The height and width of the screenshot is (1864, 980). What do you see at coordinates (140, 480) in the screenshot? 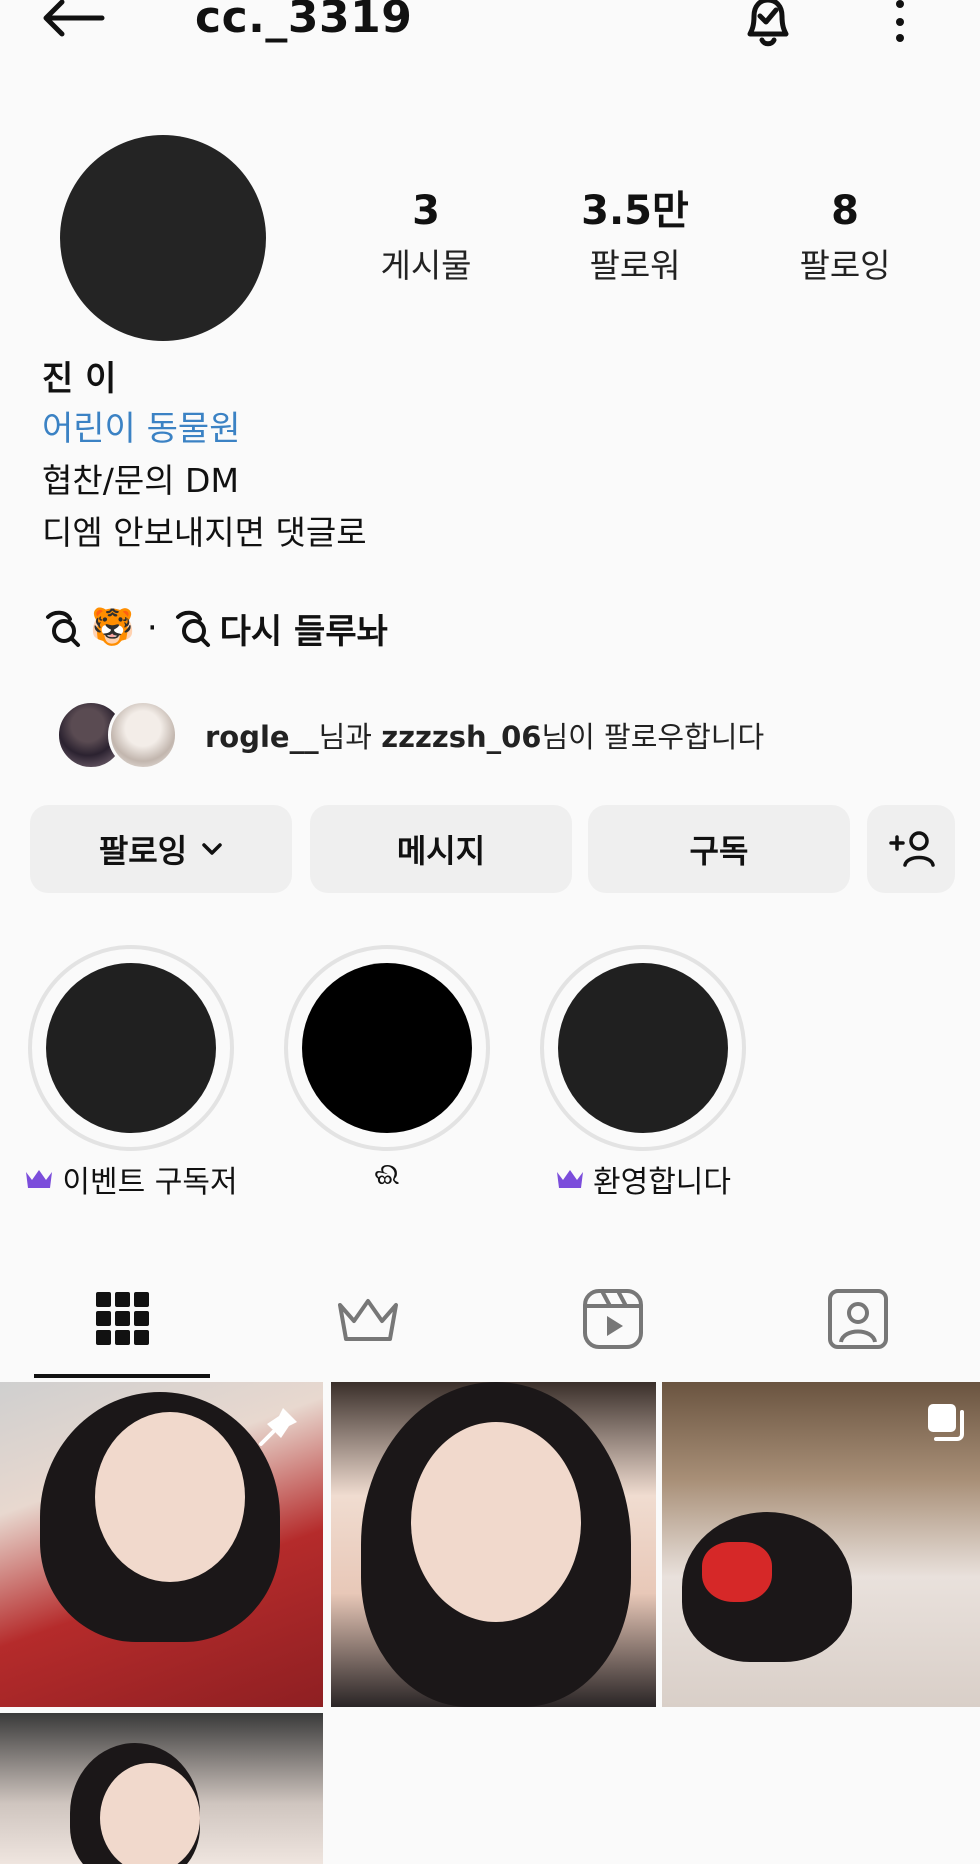
I see `bio-line-1: 협찬/문의 DM` at bounding box center [140, 480].